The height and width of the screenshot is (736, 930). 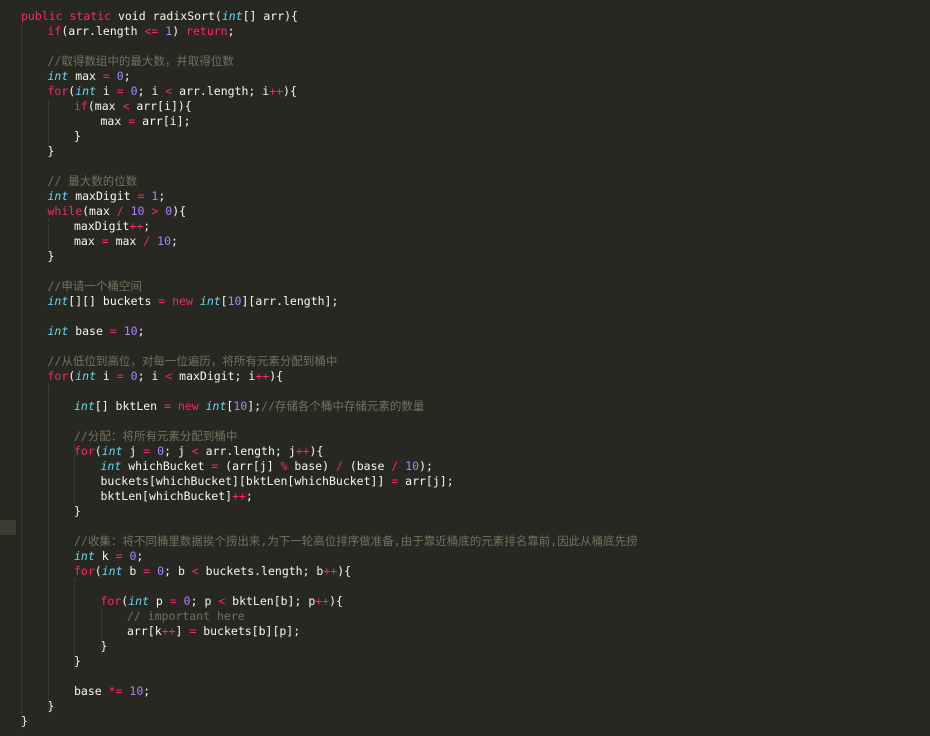 What do you see at coordinates (212, 571) in the screenshot?
I see `code-line: for(int b = 0; b < buckets.length; b++){` at bounding box center [212, 571].